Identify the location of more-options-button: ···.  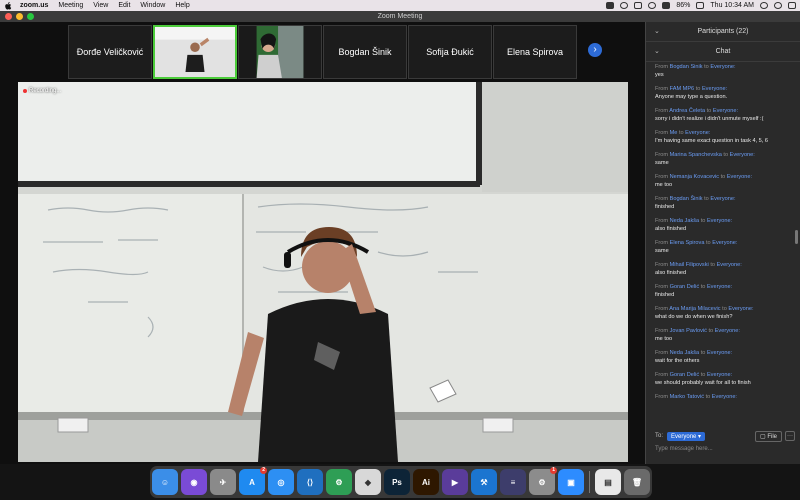
(790, 436).